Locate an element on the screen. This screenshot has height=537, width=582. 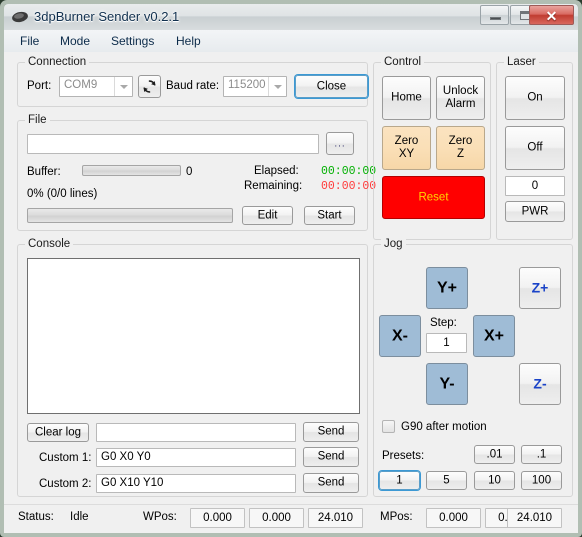
preset-label-5: 5 is located at coordinates (446, 480).